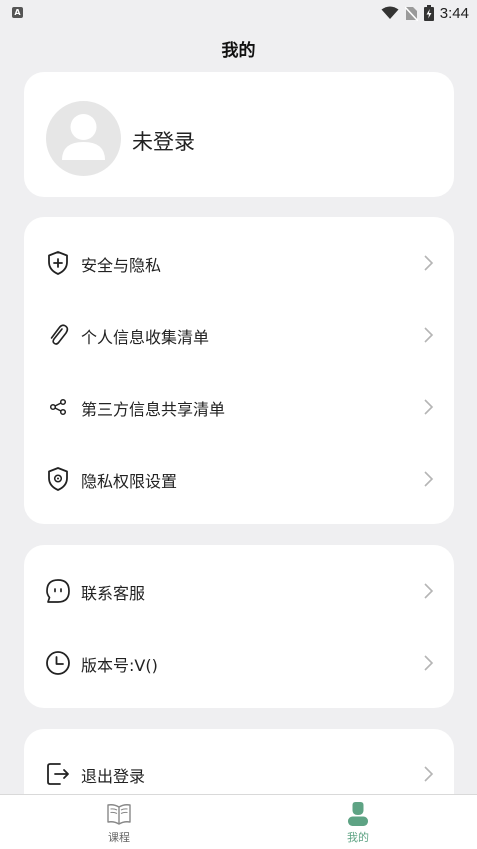 This screenshot has height=849, width=477. I want to click on menu-item-label: 个人信息收集清单, so click(145, 337).